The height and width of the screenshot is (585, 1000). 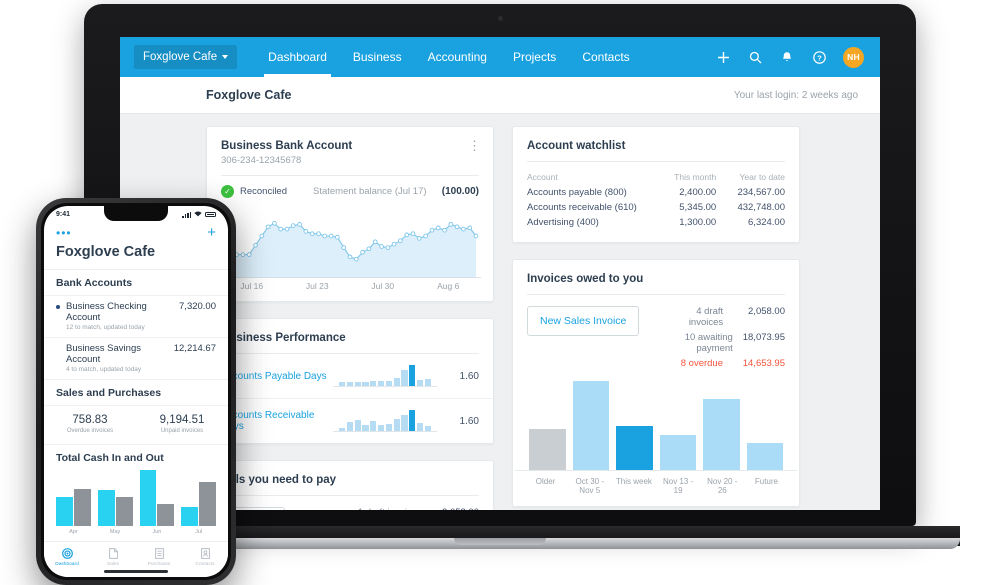 I want to click on cell-this-month: 1,300.00, so click(x=698, y=222).